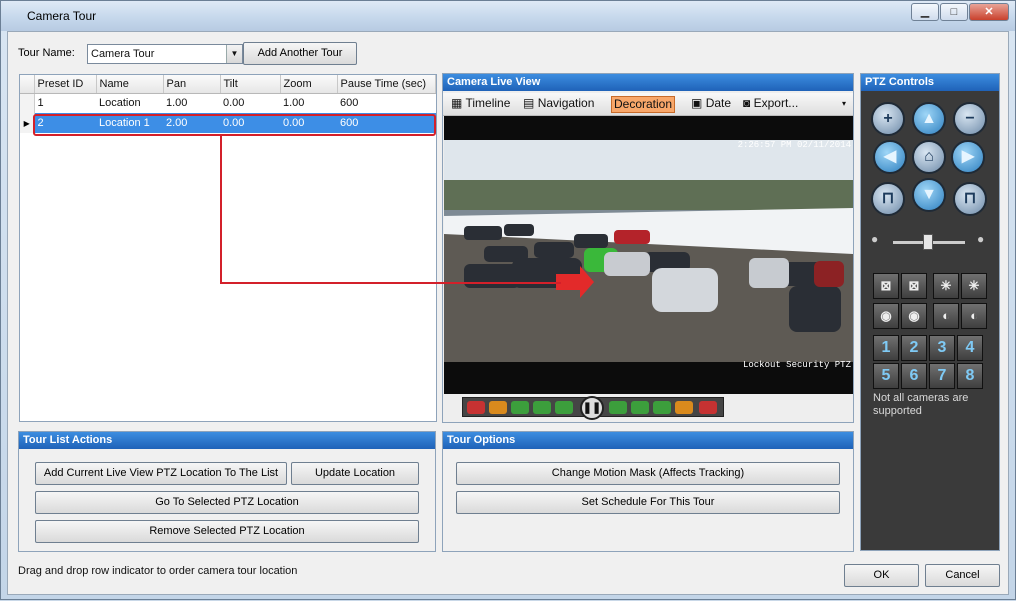 Image resolution: width=1016 pixels, height=601 pixels. I want to click on step-back-icon, so click(564, 407).